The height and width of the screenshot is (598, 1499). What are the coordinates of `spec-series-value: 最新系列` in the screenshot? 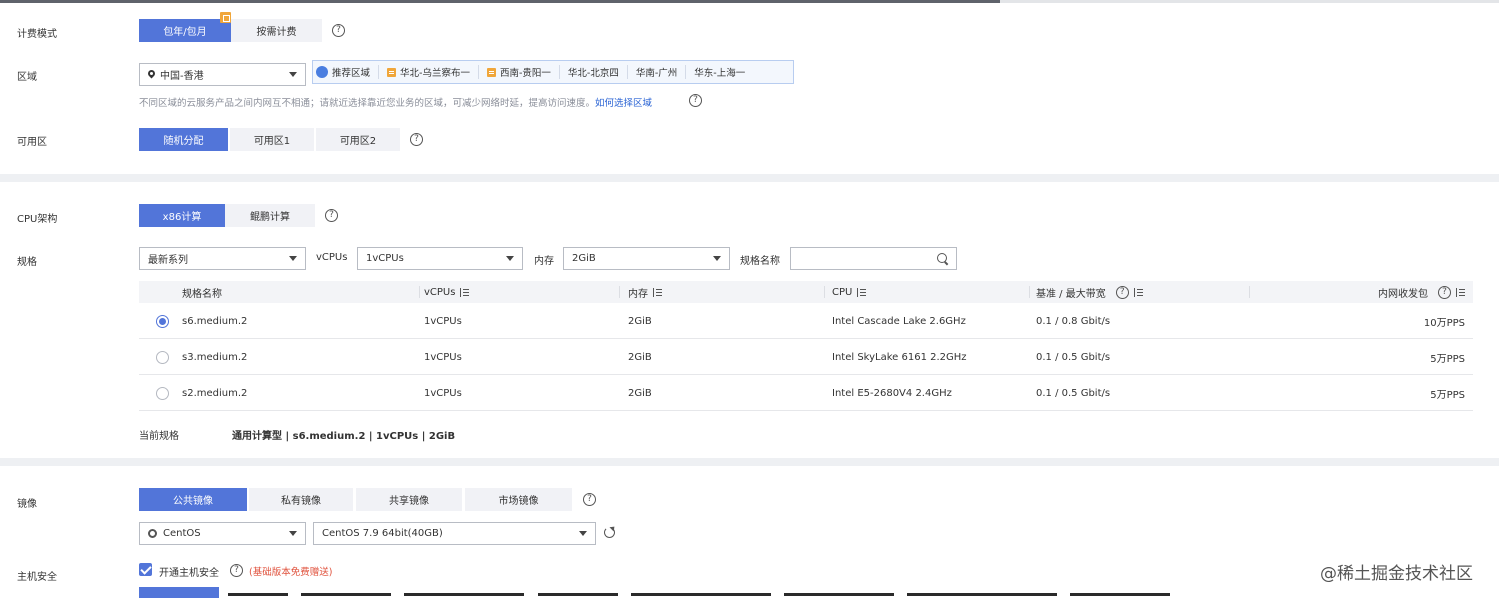 It's located at (168, 260).